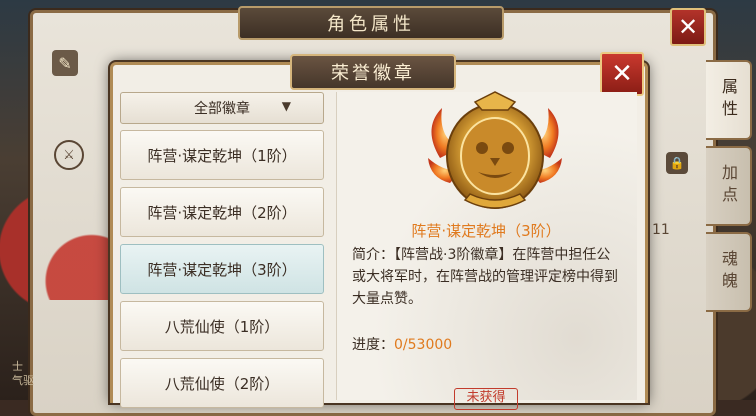 This screenshot has width=756, height=416. Describe the element at coordinates (729, 100) in the screenshot. I see `tab-attributes: 属性` at that location.